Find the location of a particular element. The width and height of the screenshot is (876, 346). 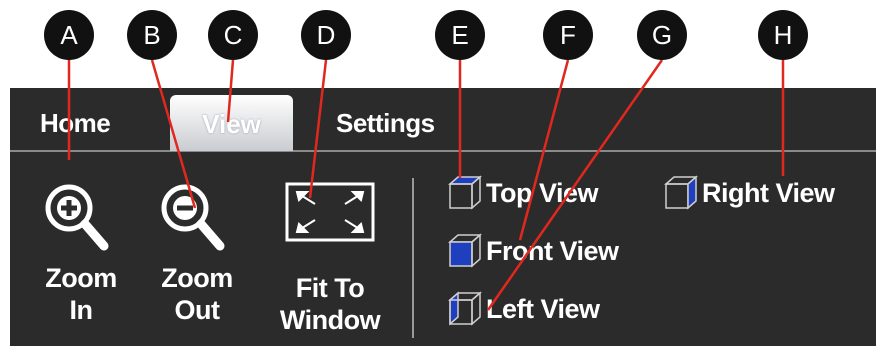

front-view-button: Front View is located at coordinates (532, 251).